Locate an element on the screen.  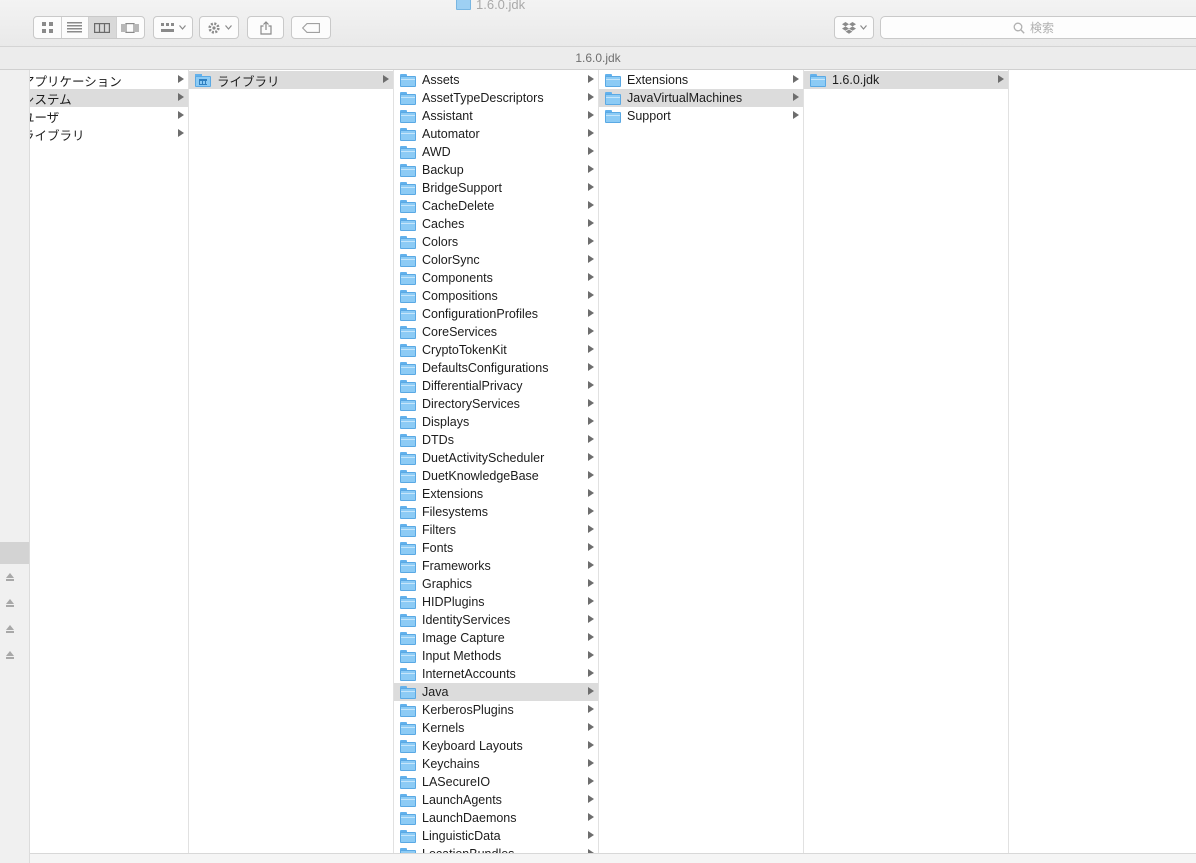
column-4-item: Support is located at coordinates (701, 116).